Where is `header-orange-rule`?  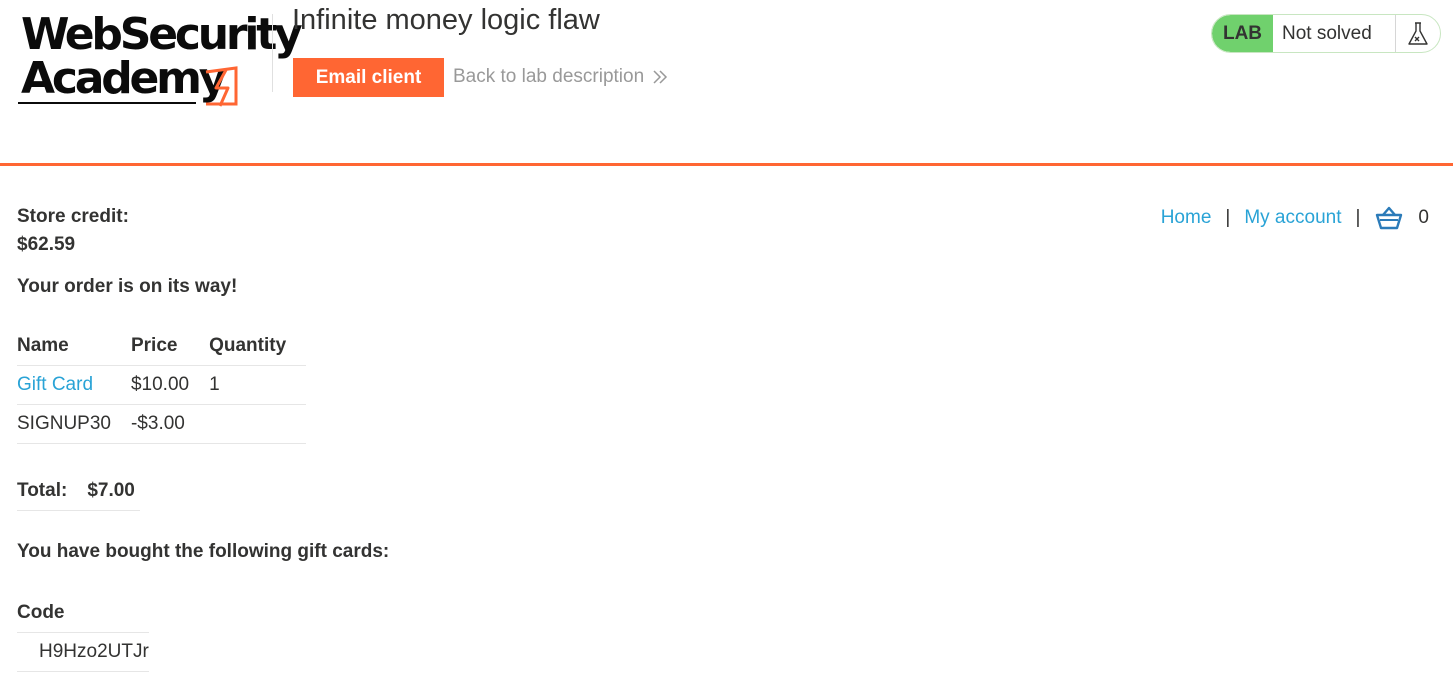 header-orange-rule is located at coordinates (726, 164).